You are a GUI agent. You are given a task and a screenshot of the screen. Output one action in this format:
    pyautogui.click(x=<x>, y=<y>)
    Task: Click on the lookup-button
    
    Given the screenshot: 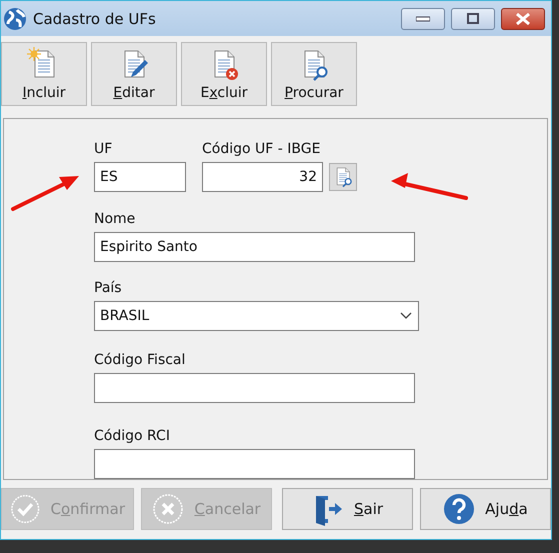 What is the action you would take?
    pyautogui.click(x=343, y=177)
    